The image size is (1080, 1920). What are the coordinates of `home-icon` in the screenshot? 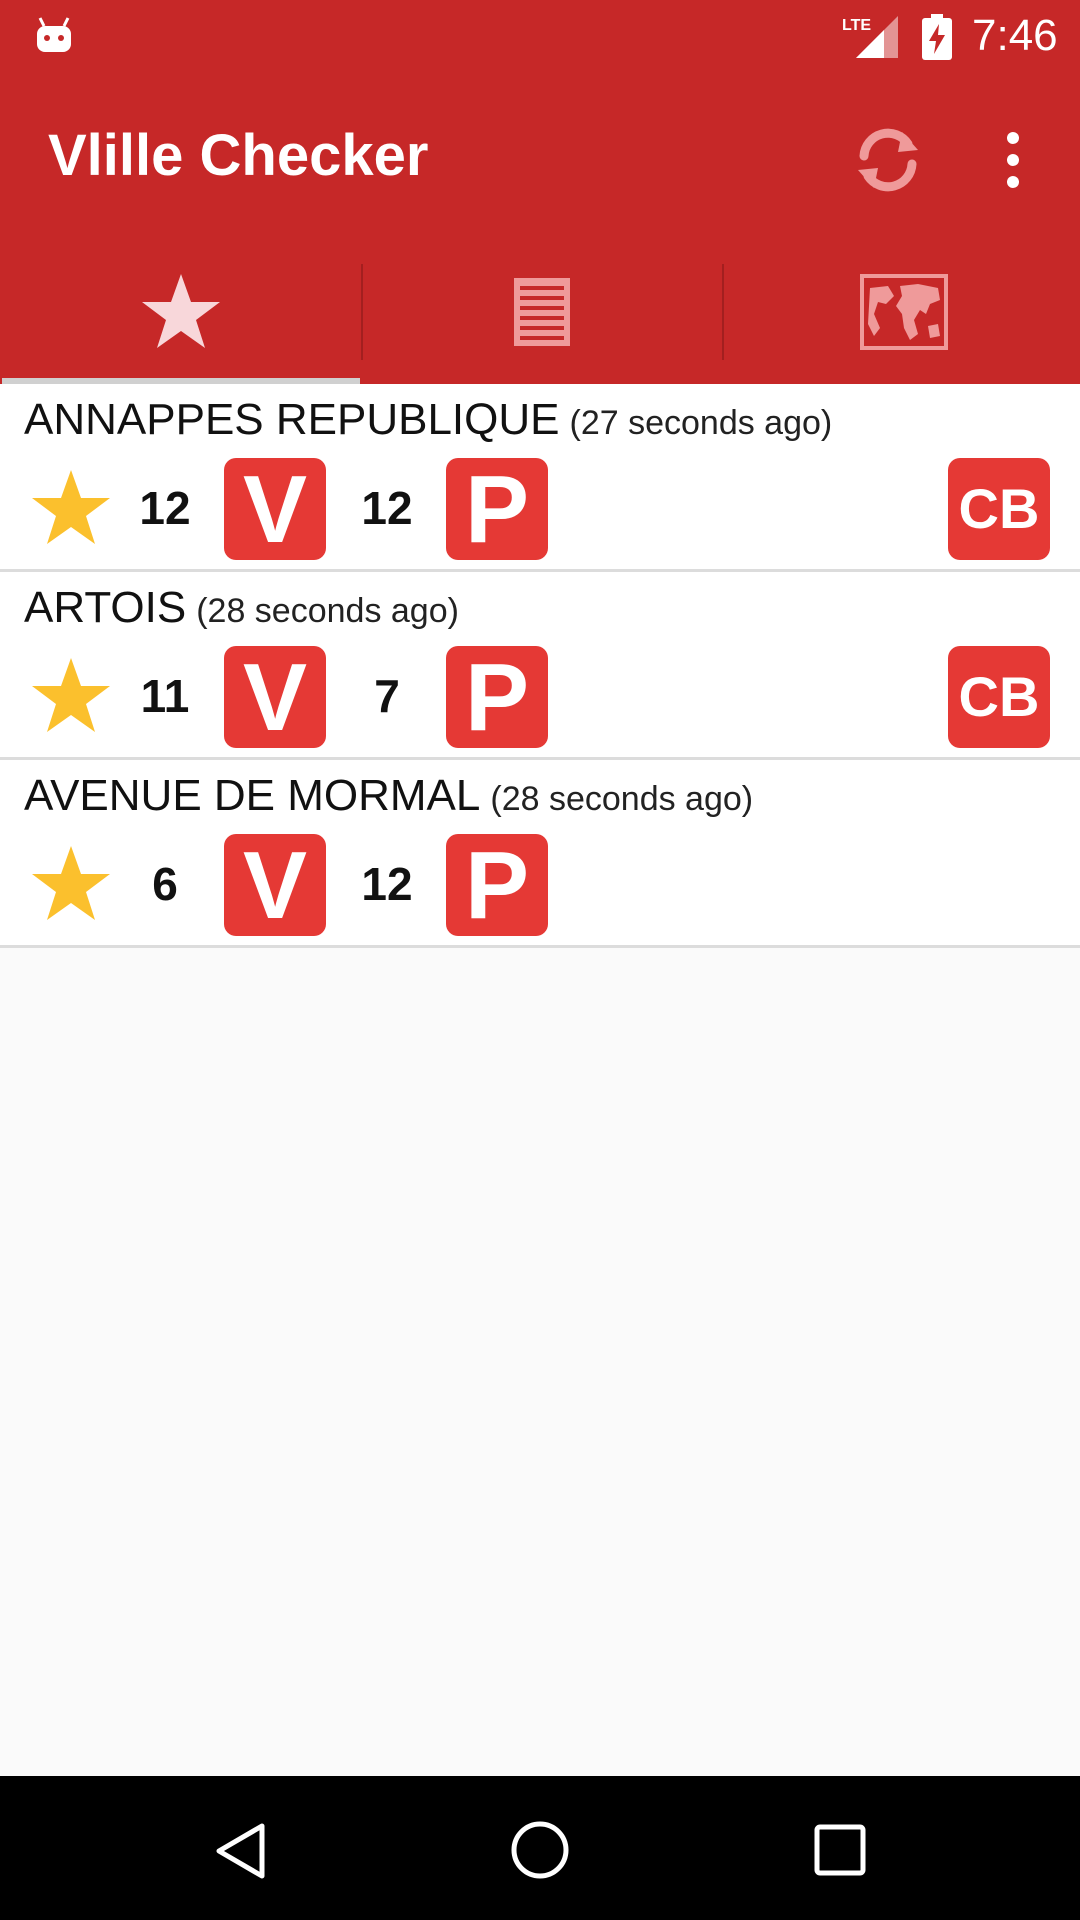 It's located at (540, 1850).